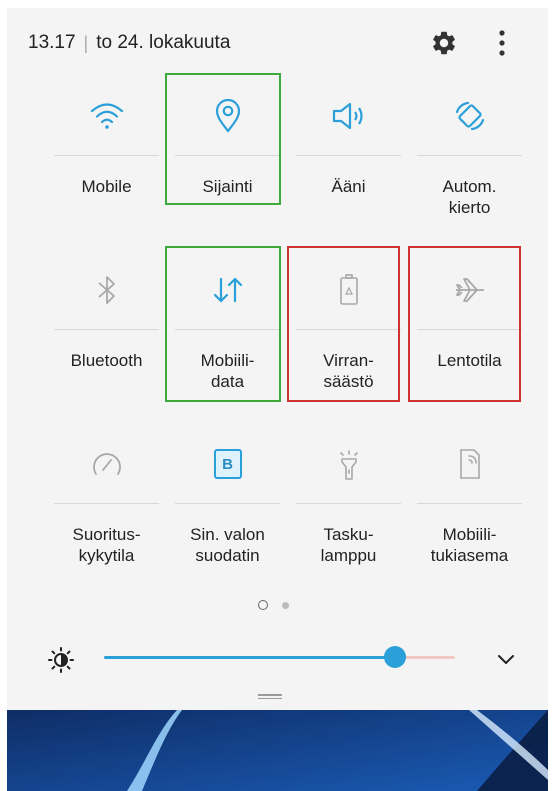  What do you see at coordinates (163, 42) in the screenshot?
I see `date: to 24. lokakuuta` at bounding box center [163, 42].